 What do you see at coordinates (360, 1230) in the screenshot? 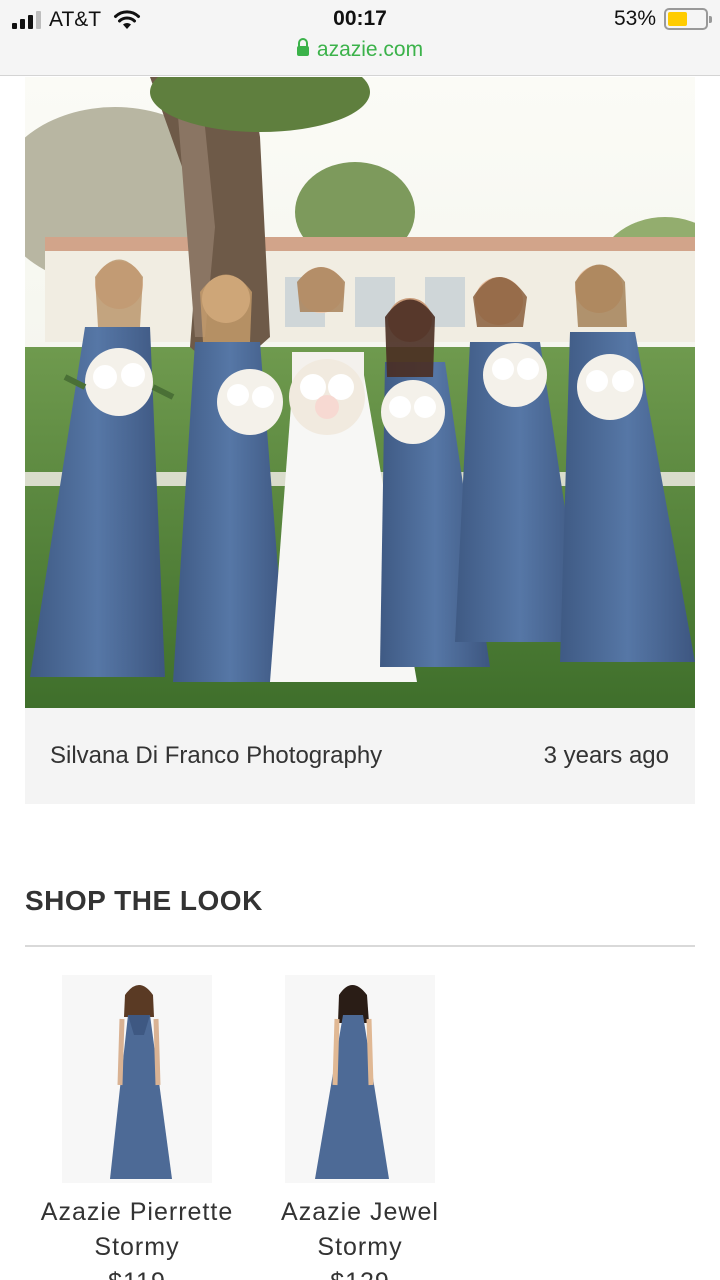
I see `product-name: Azazie Jewel Stormy` at bounding box center [360, 1230].